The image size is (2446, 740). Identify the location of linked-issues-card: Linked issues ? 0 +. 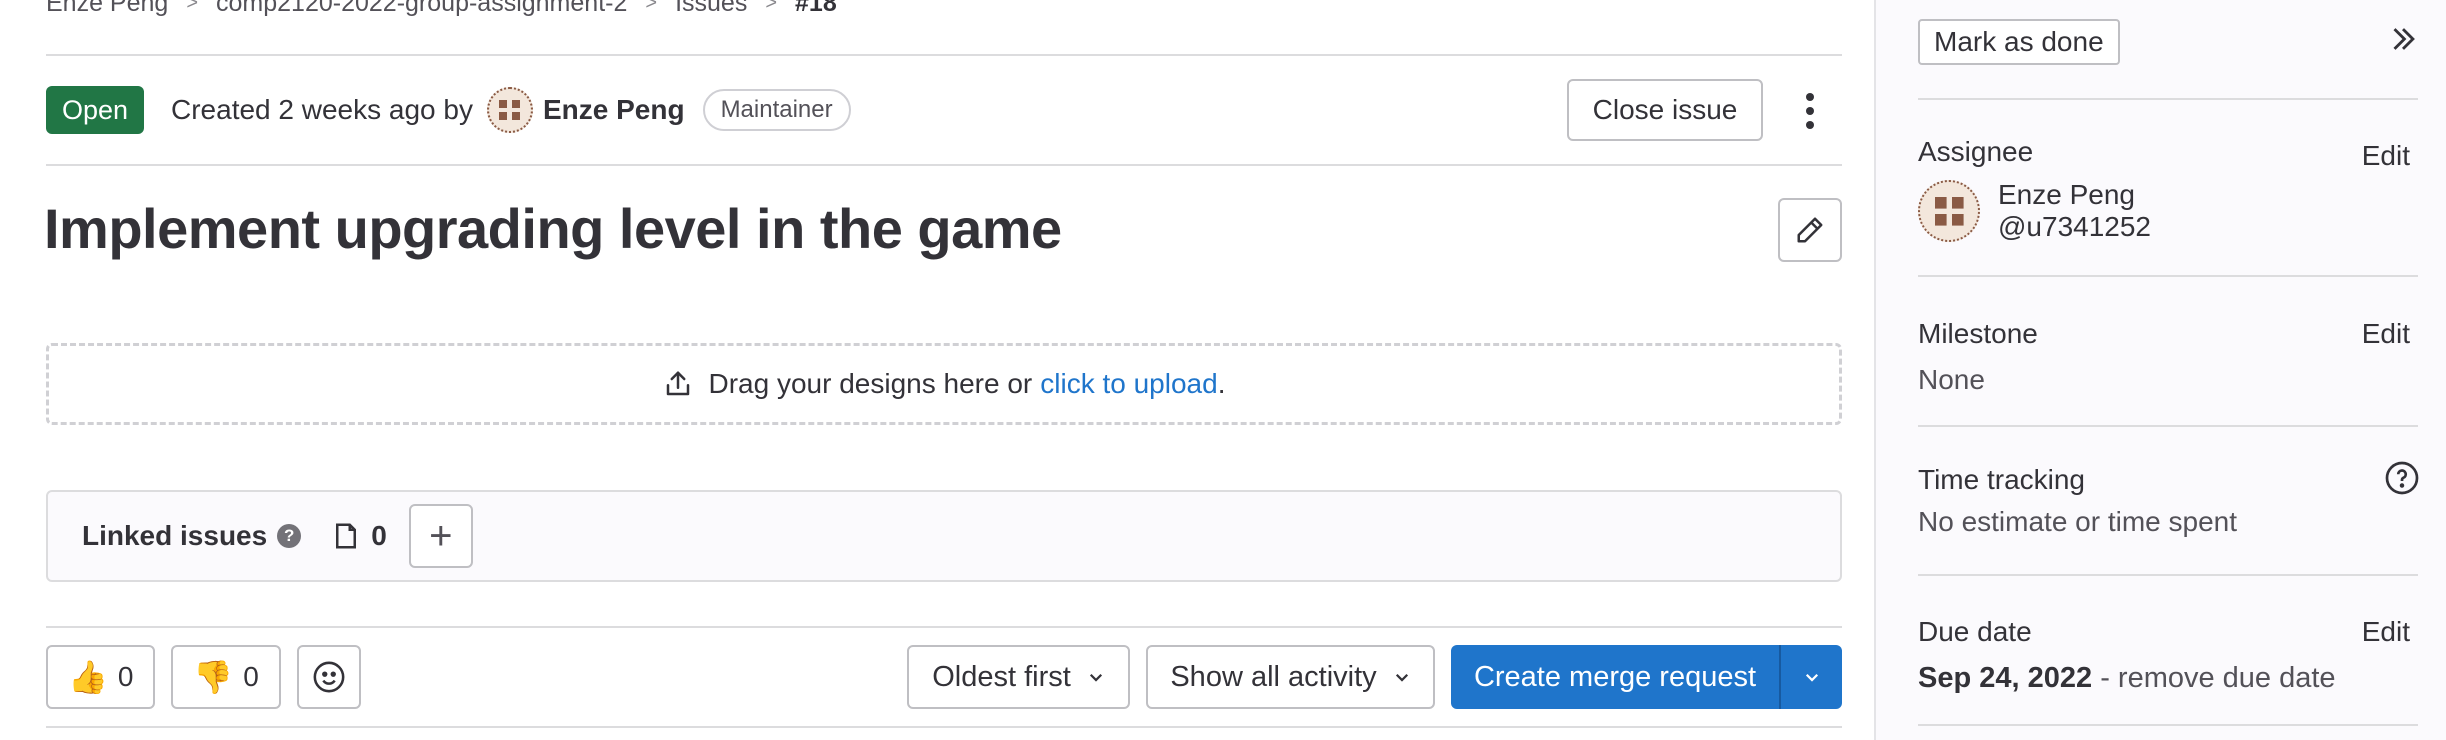
(944, 536).